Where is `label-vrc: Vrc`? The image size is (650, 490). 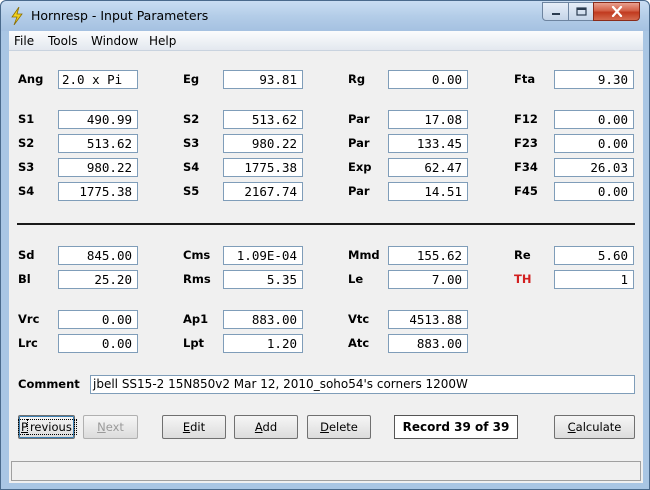
label-vrc: Vrc is located at coordinates (29, 319).